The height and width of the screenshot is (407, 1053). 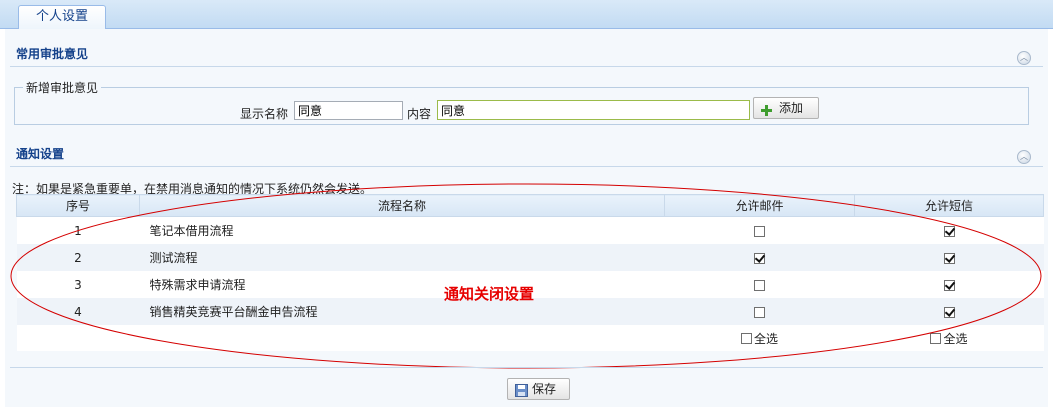 I want to click on select-all-sms-checkbox, so click(x=936, y=338).